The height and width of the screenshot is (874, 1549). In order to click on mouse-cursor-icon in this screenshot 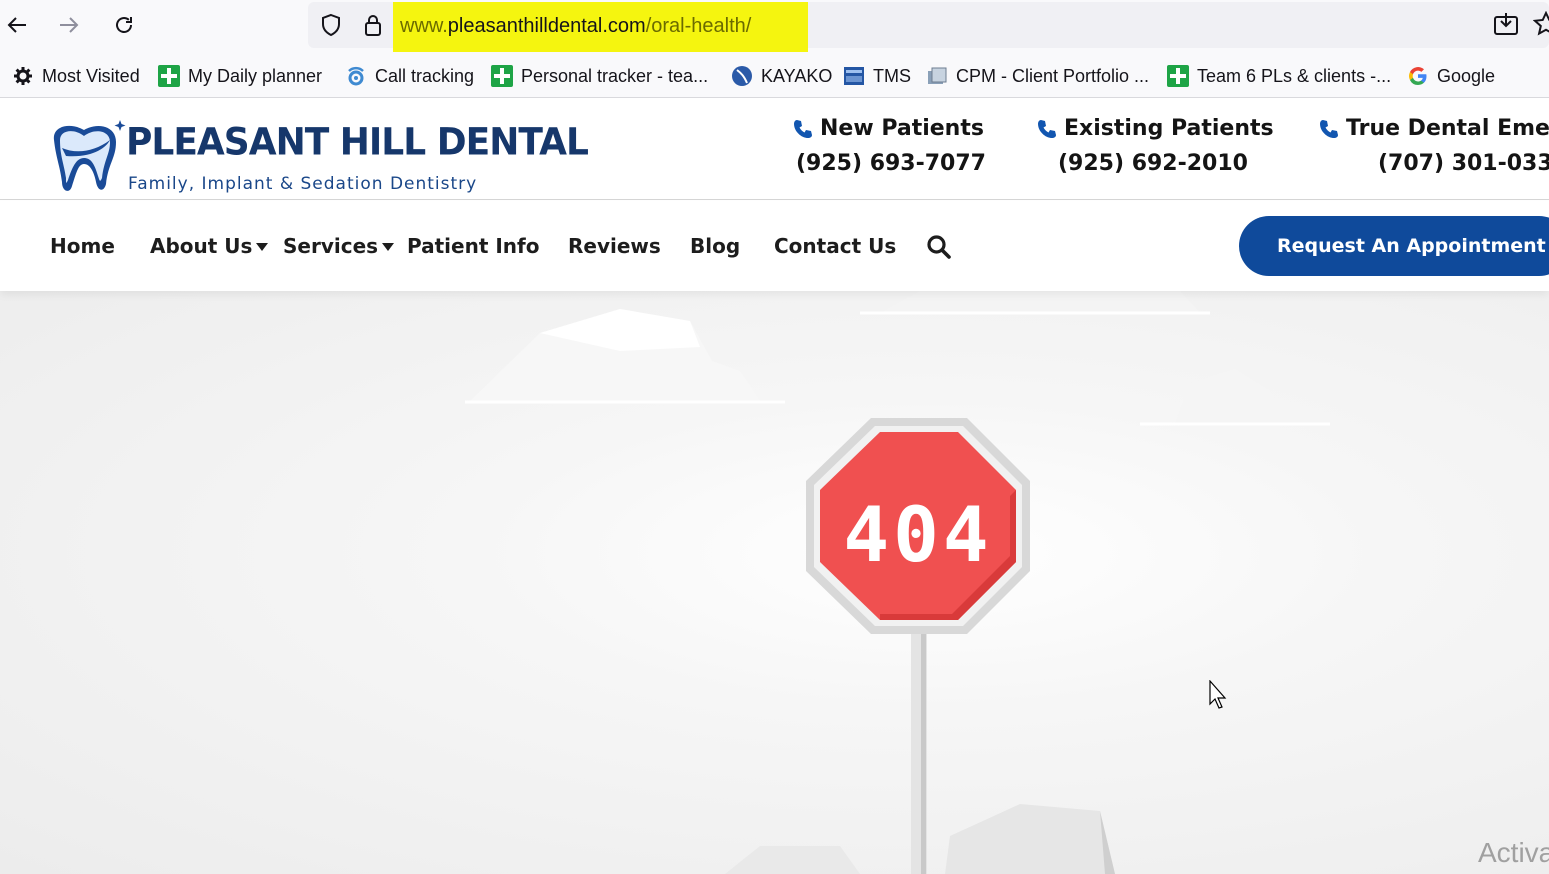, I will do `click(1218, 694)`.